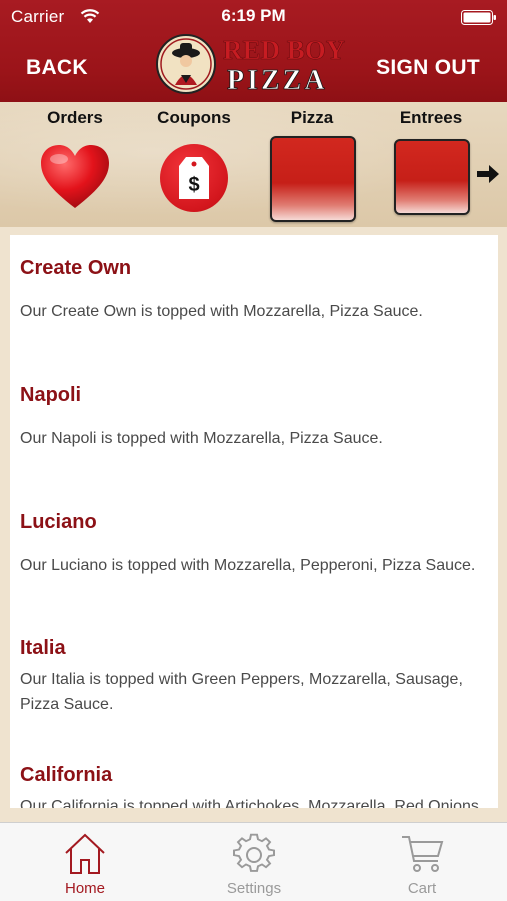 The height and width of the screenshot is (901, 507). Describe the element at coordinates (84, 888) in the screenshot. I see `tab-label: Home` at that location.